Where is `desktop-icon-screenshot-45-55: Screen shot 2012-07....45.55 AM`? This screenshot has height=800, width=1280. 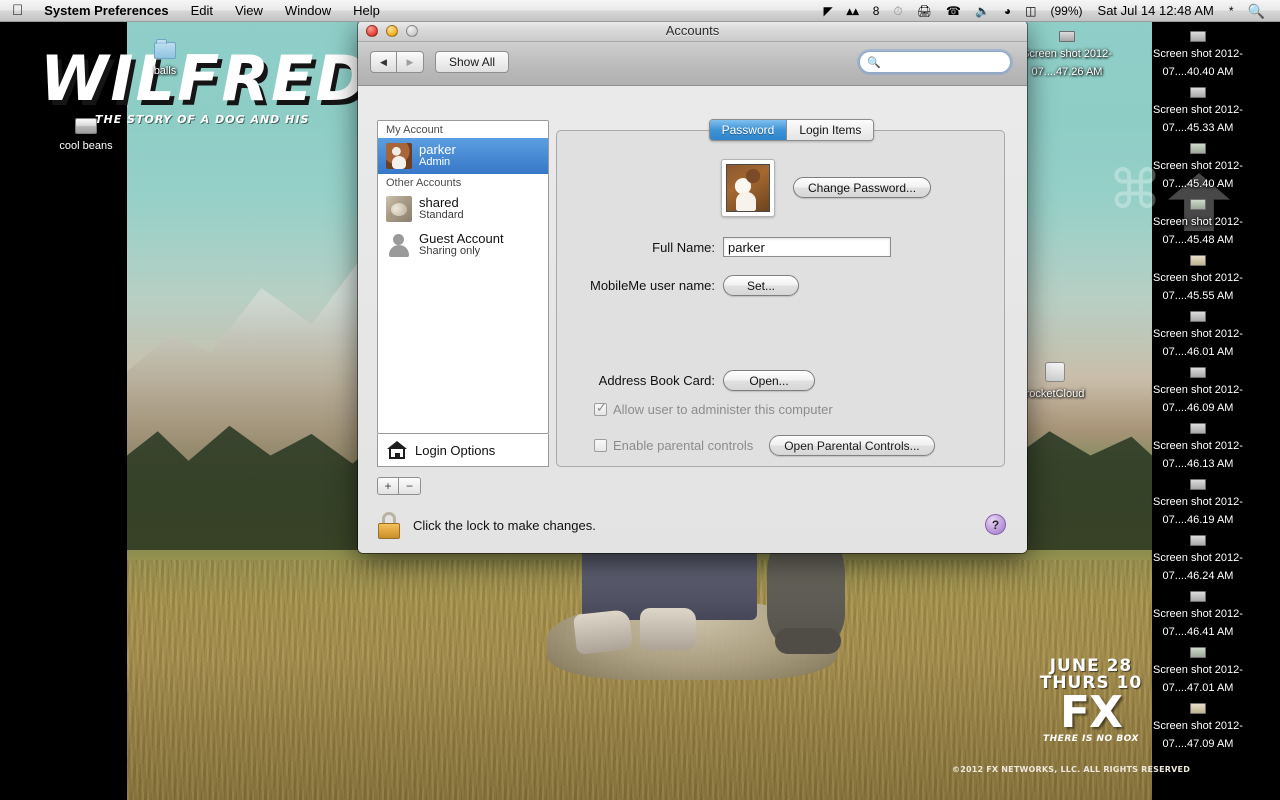 desktop-icon-screenshot-45-55: Screen shot 2012-07....45.55 AM is located at coordinates (1198, 279).